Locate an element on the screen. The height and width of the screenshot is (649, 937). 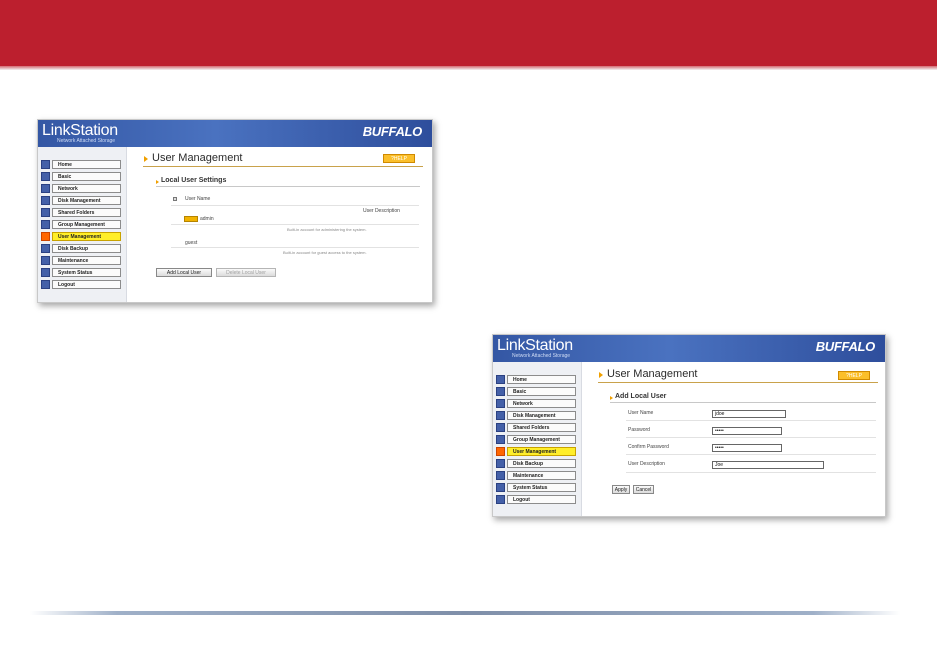
select-all-checkbox is located at coordinates (175, 199).